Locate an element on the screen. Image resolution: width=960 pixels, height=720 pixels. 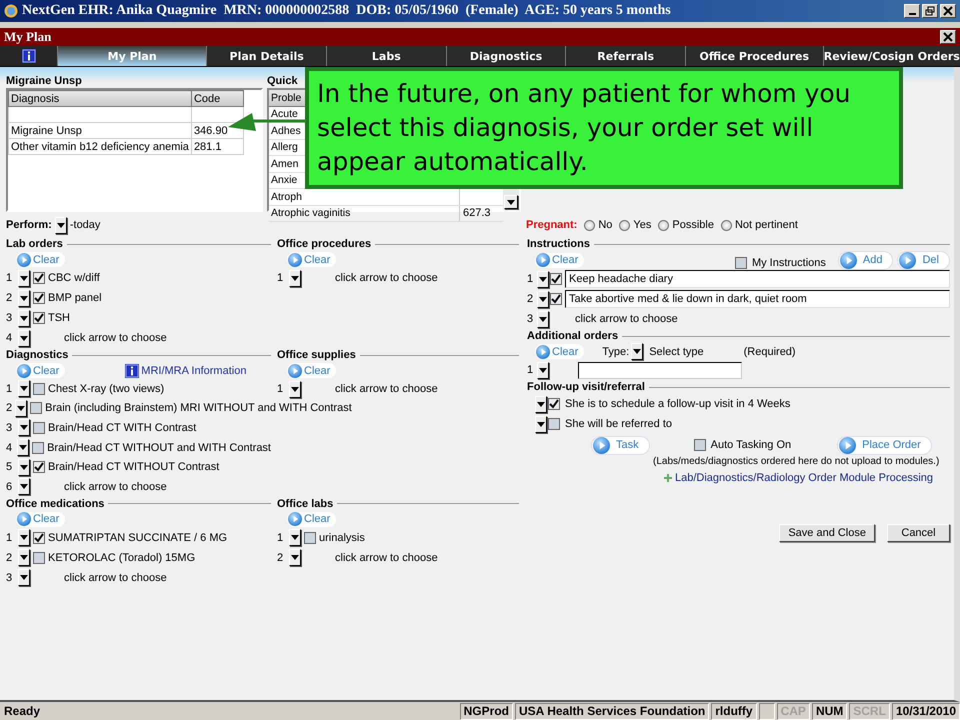
minimize-button is located at coordinates (912, 11).